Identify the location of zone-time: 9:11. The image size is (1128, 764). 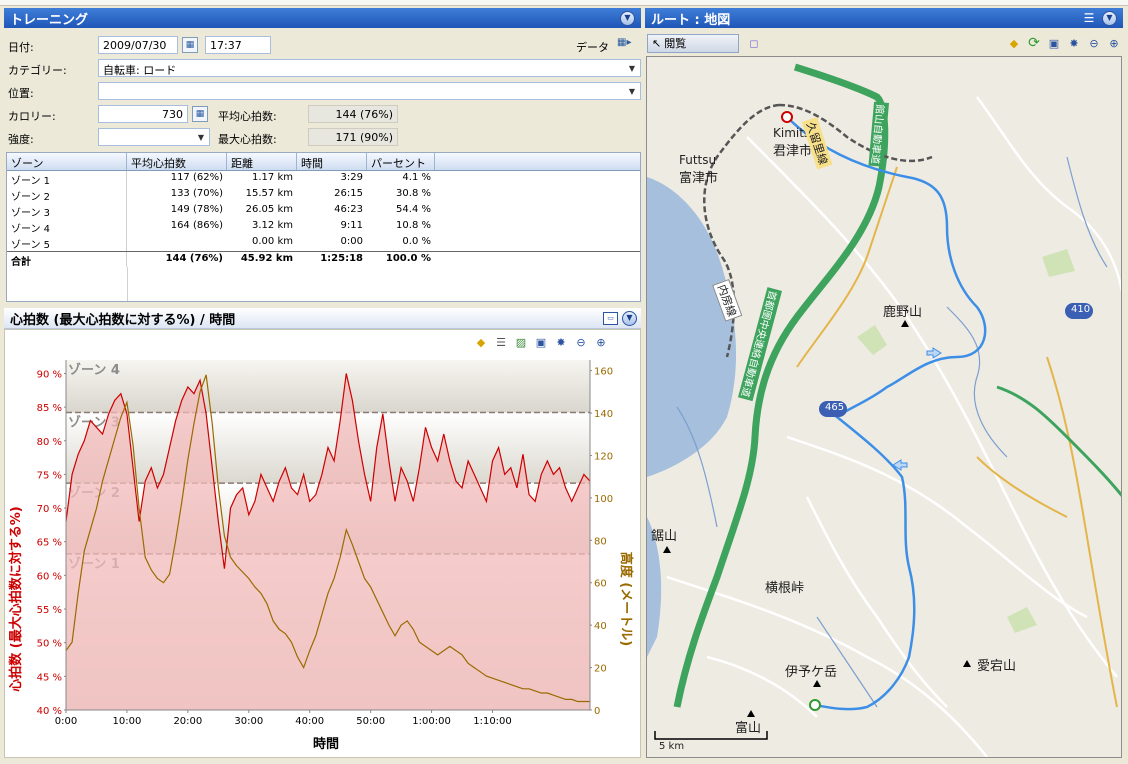
(351, 225).